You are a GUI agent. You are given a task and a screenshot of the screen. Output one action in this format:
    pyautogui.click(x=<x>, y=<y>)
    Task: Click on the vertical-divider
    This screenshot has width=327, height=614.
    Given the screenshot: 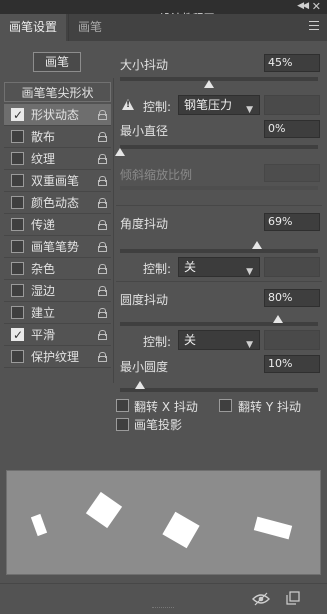 What is the action you would take?
    pyautogui.click(x=113, y=230)
    